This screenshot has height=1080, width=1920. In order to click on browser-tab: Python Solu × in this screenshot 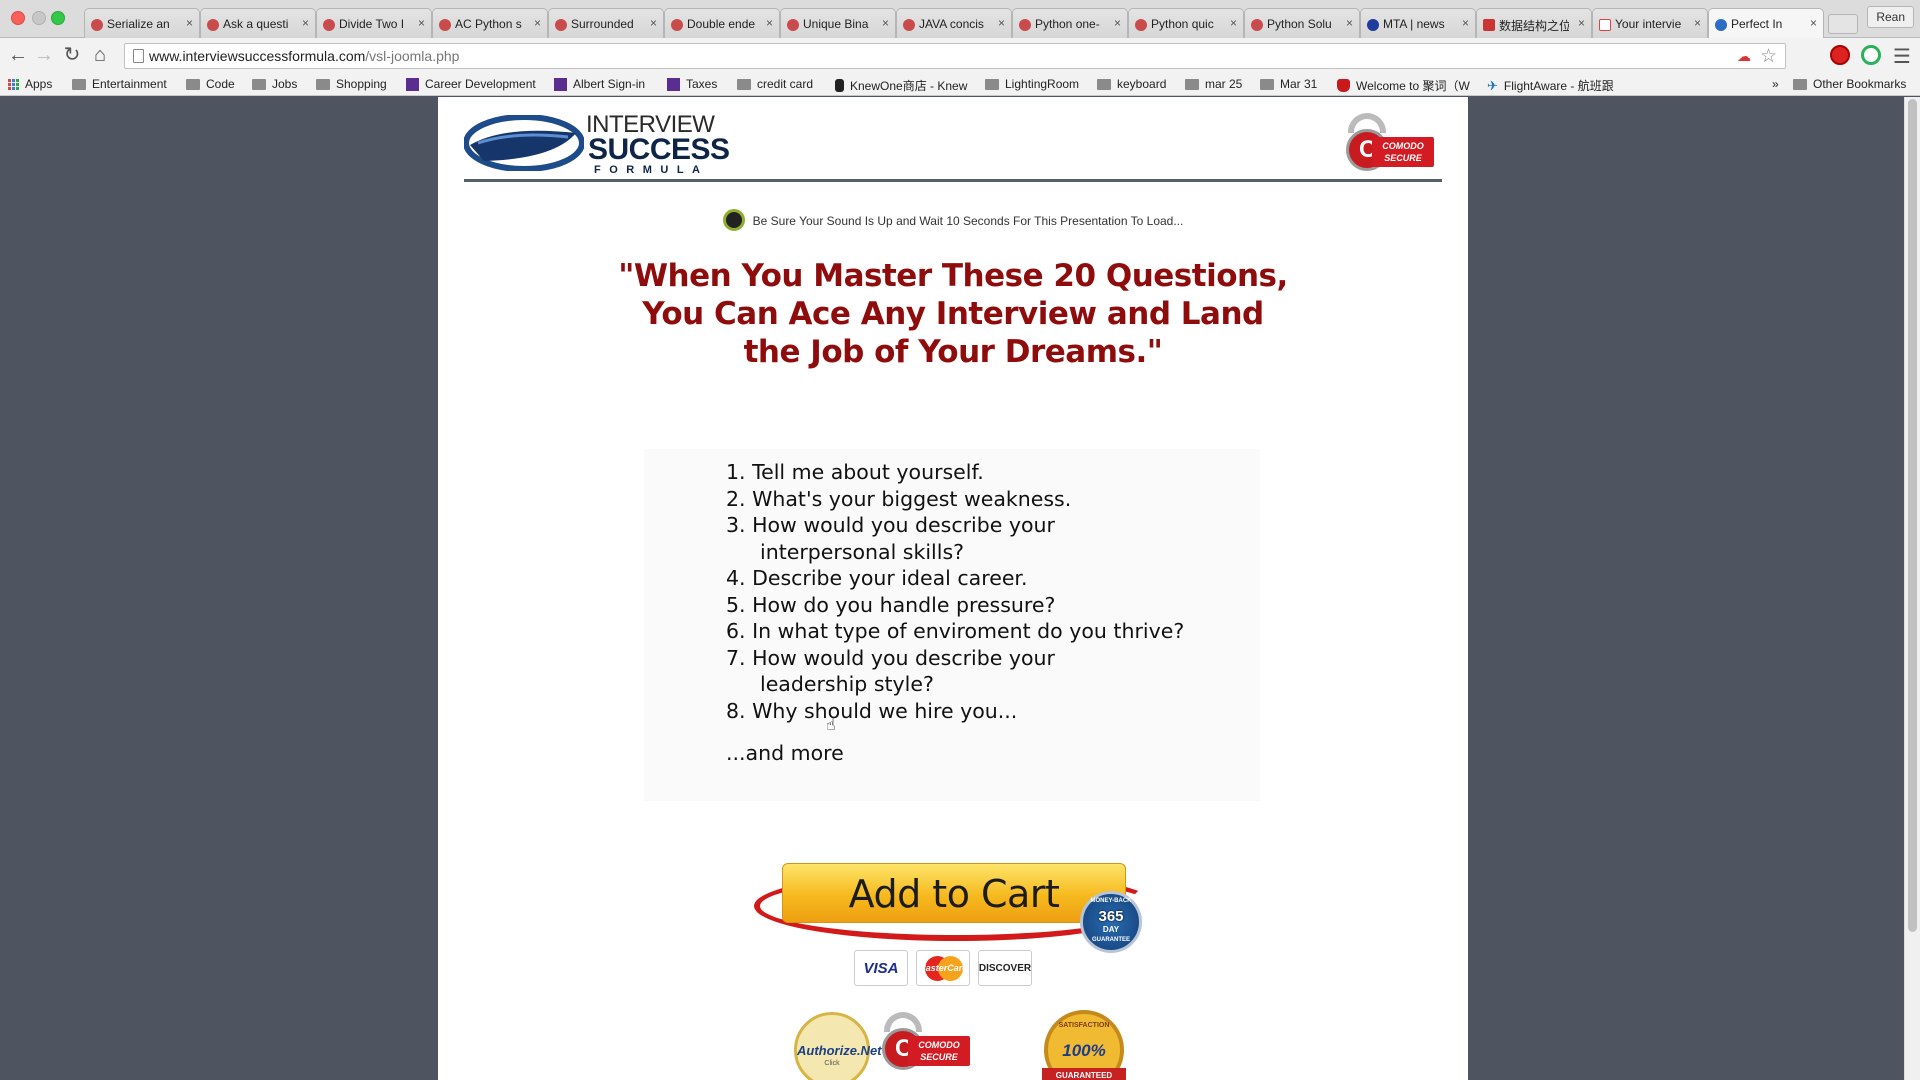, I will do `click(1302, 23)`.